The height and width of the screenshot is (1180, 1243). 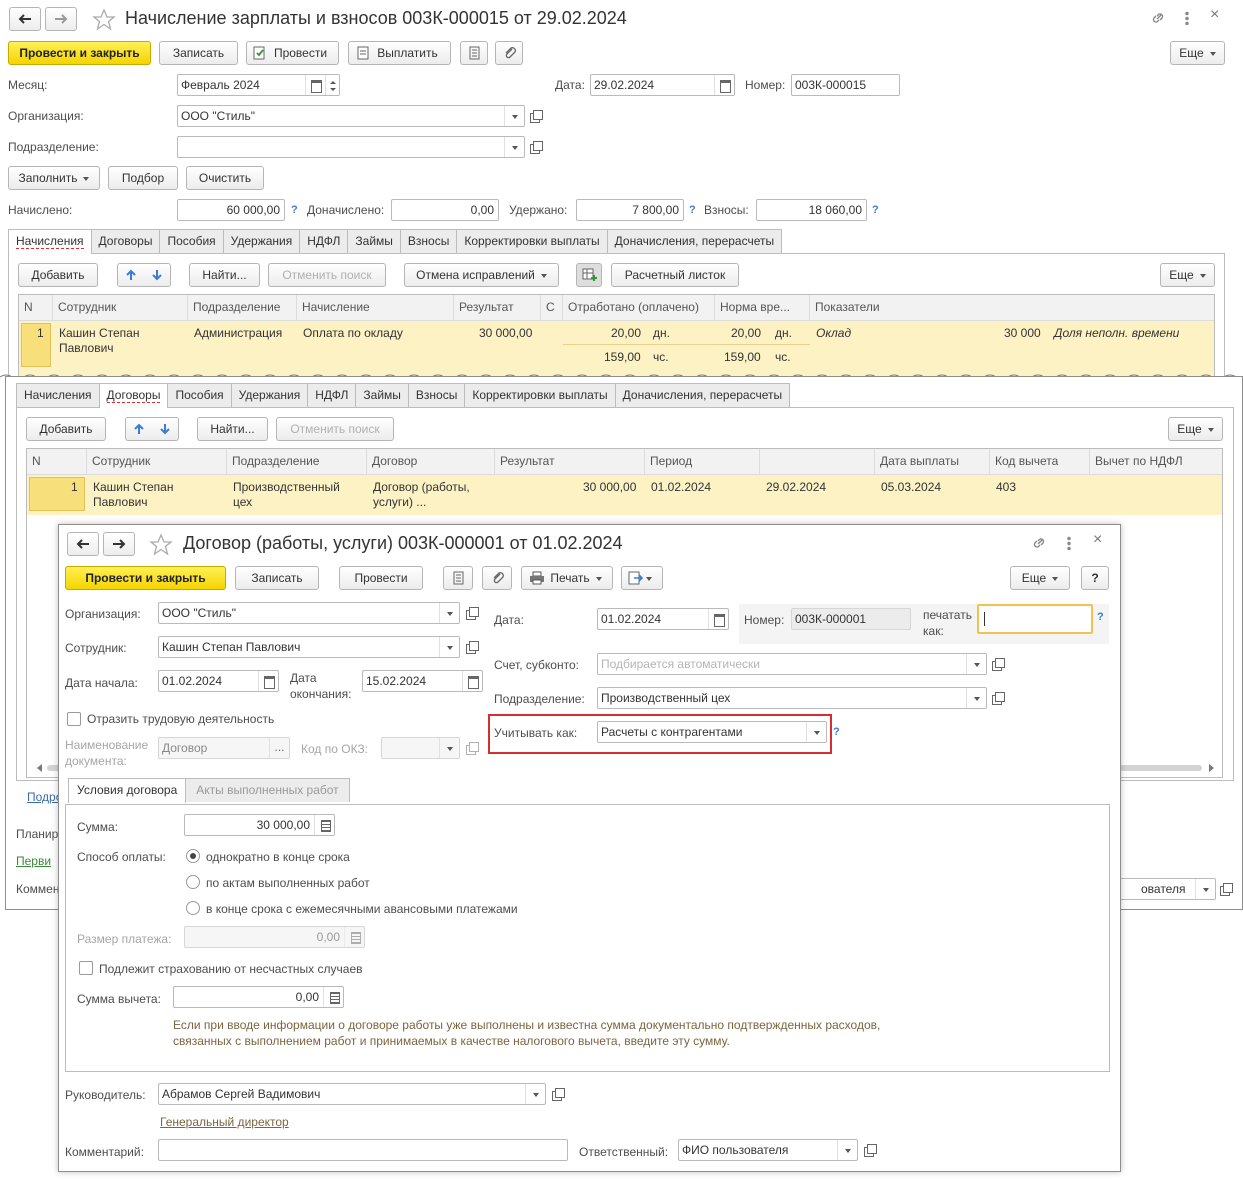 What do you see at coordinates (845, 85) in the screenshot?
I see `number-field: 003К-000015` at bounding box center [845, 85].